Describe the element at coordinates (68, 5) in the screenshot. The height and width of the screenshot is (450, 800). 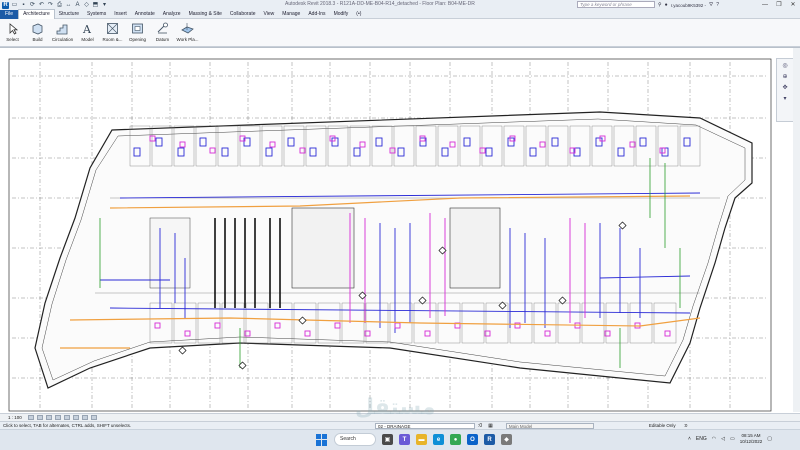
I see `measure-icon: ↔` at that location.